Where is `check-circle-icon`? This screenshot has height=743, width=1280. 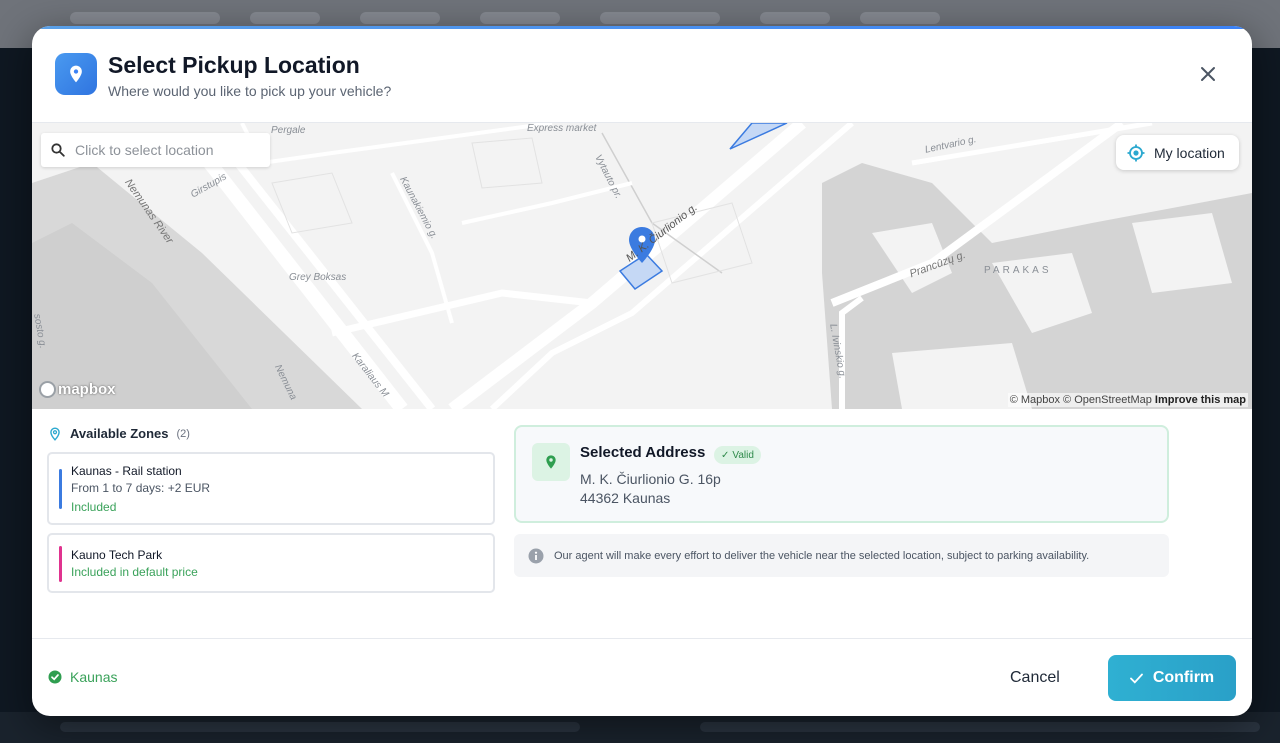 check-circle-icon is located at coordinates (55, 677).